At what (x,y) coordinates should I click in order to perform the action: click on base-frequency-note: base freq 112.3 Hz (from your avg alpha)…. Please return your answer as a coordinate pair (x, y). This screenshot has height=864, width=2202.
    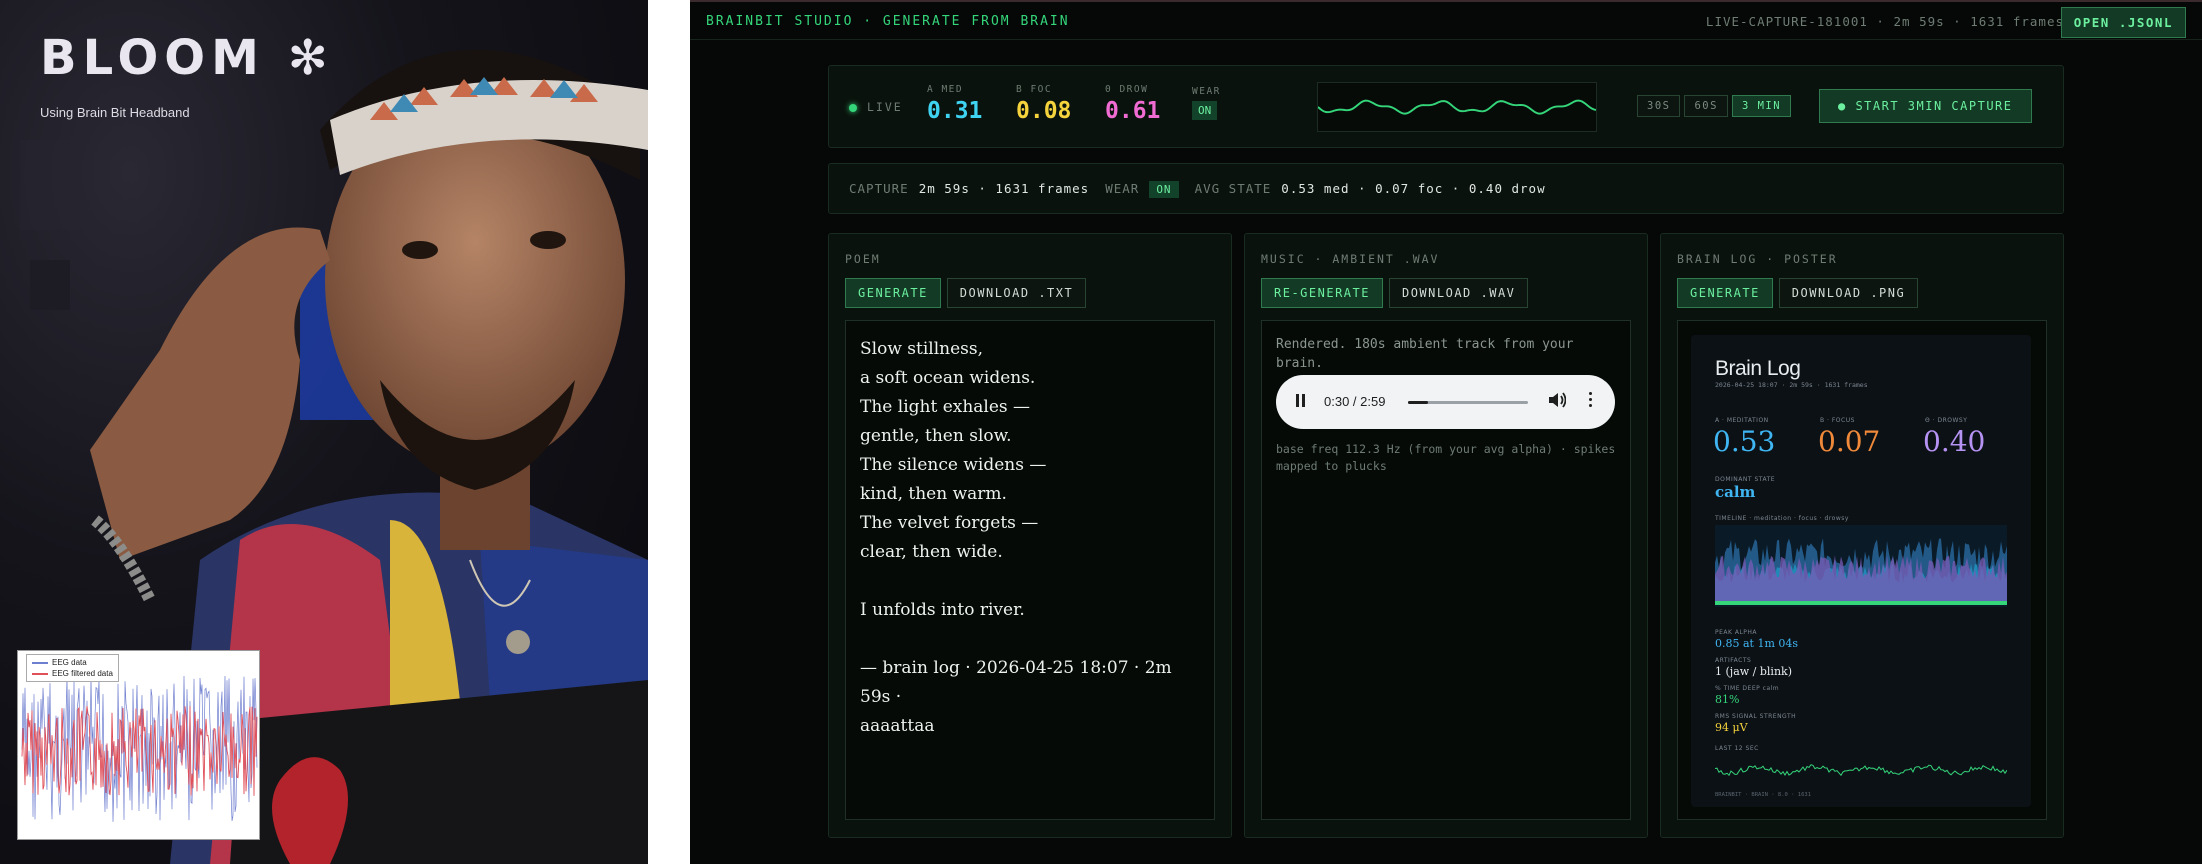
    Looking at the image, I should click on (1446, 457).